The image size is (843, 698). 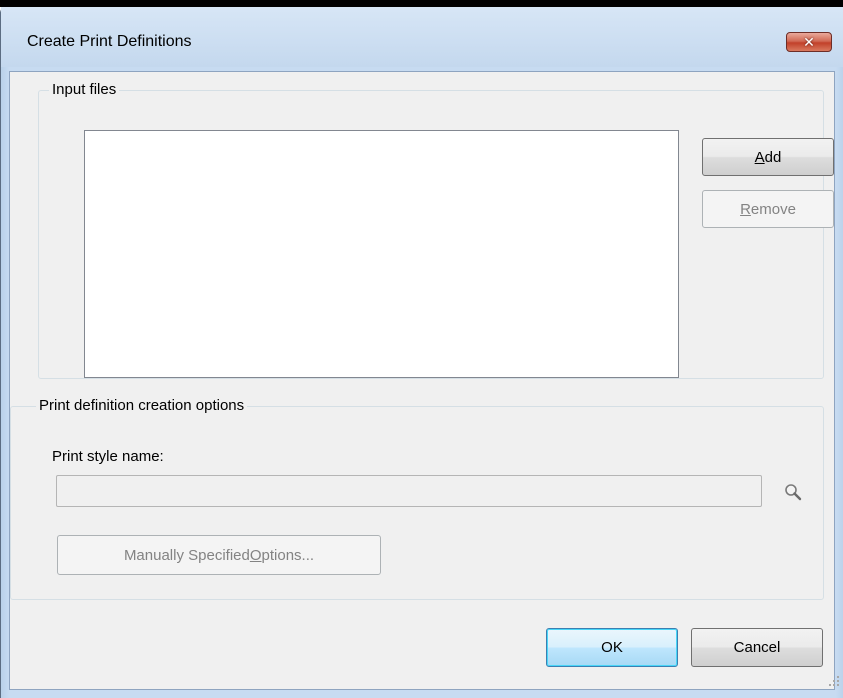 I want to click on search-icon, so click(x=793, y=492).